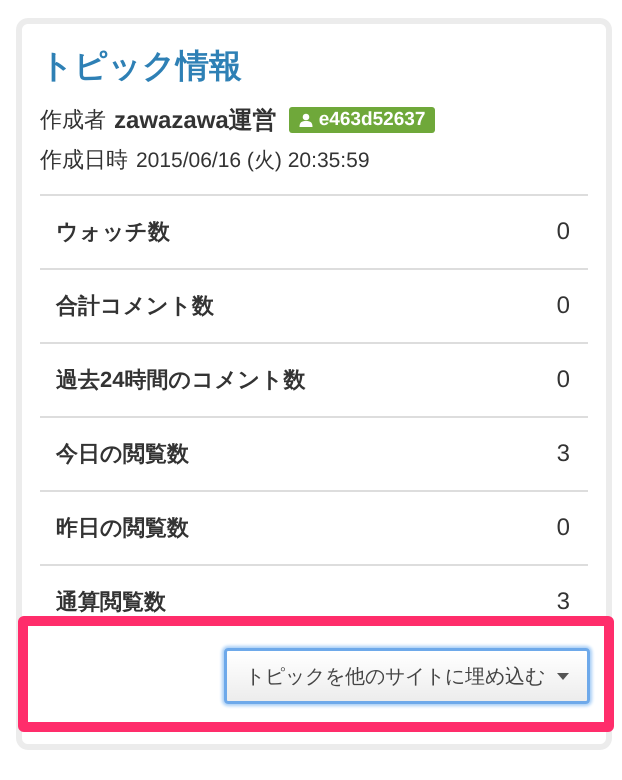 The width and height of the screenshot is (622, 780). Describe the element at coordinates (407, 676) in the screenshot. I see `embed-button: トピックを他のサイトに埋め込む` at that location.